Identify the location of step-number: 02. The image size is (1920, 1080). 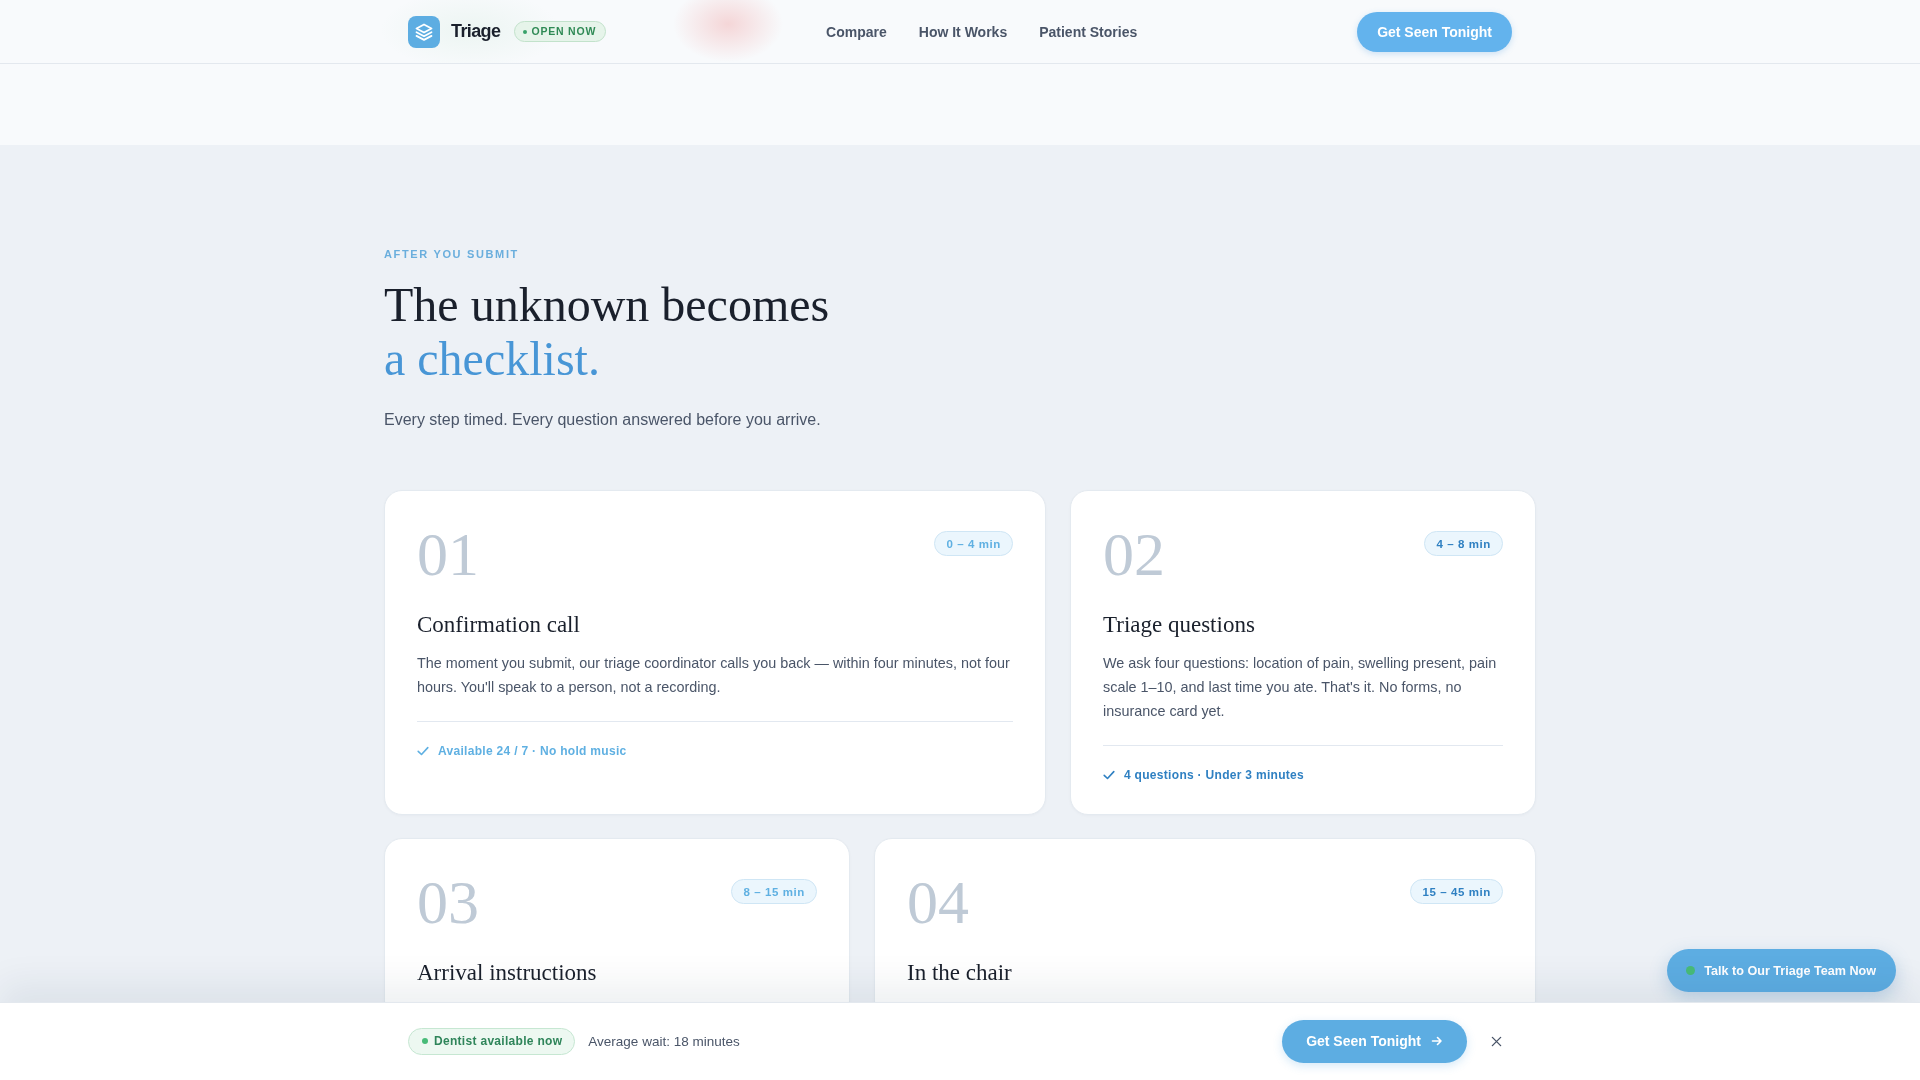
(1134, 554).